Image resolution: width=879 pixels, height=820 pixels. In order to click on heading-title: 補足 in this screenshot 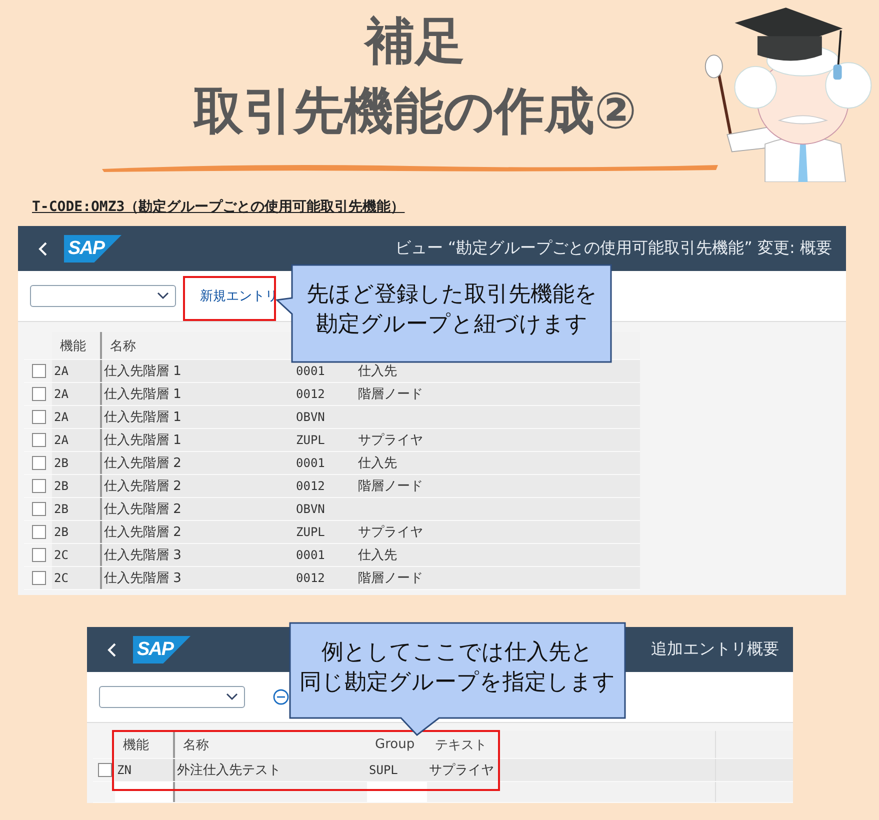, I will do `click(415, 41)`.